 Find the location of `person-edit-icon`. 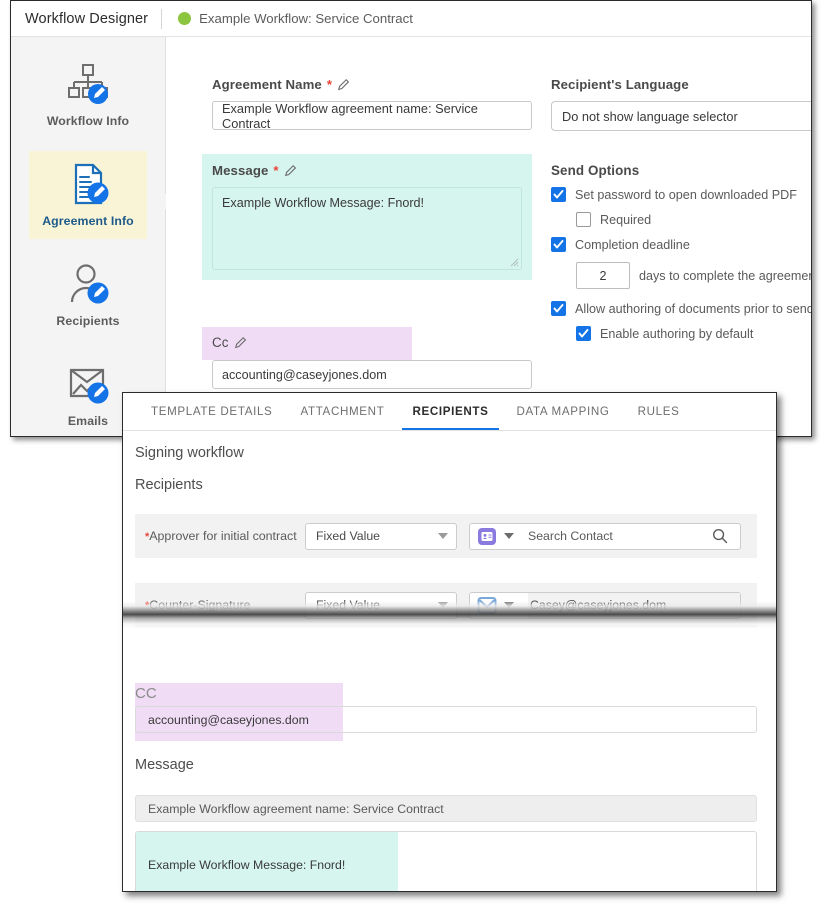

person-edit-icon is located at coordinates (88, 284).